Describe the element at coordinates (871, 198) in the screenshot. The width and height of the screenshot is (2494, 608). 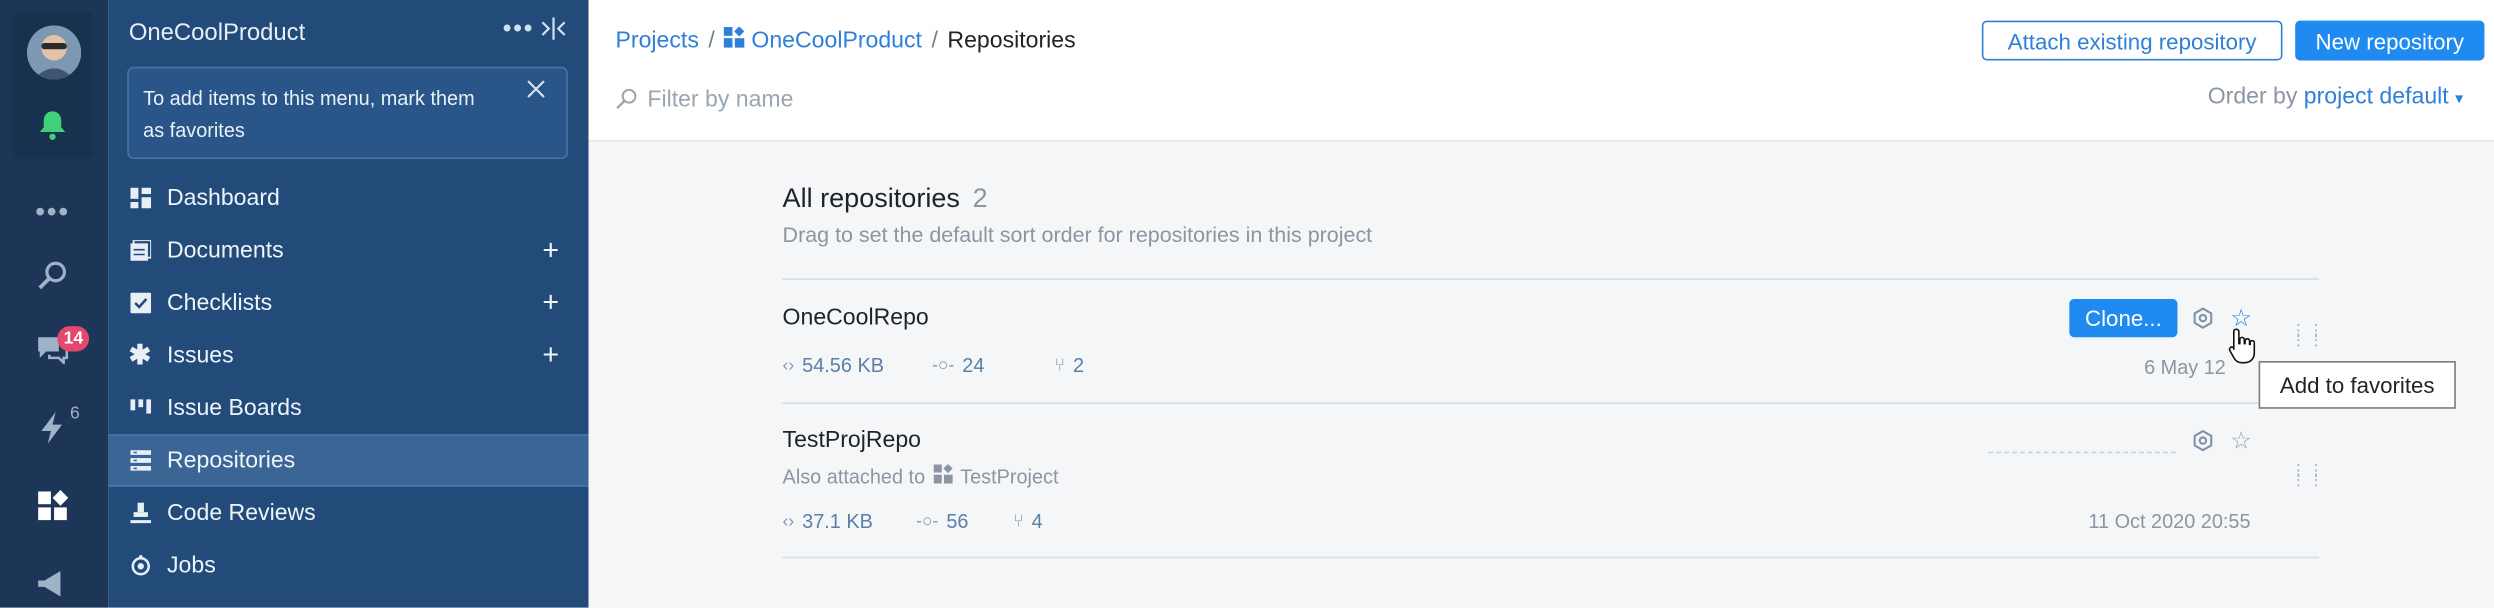
I see `section-title-text: All repositories` at that location.